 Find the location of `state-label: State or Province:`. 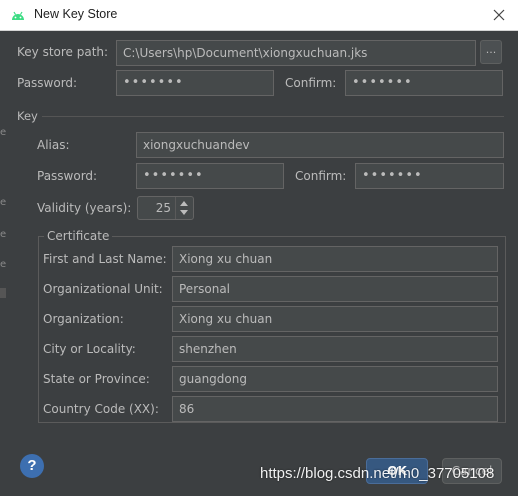

state-label: State or Province: is located at coordinates (96, 379).